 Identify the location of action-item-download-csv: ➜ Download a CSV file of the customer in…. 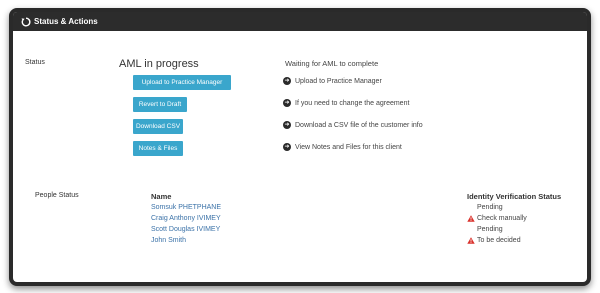
(353, 125).